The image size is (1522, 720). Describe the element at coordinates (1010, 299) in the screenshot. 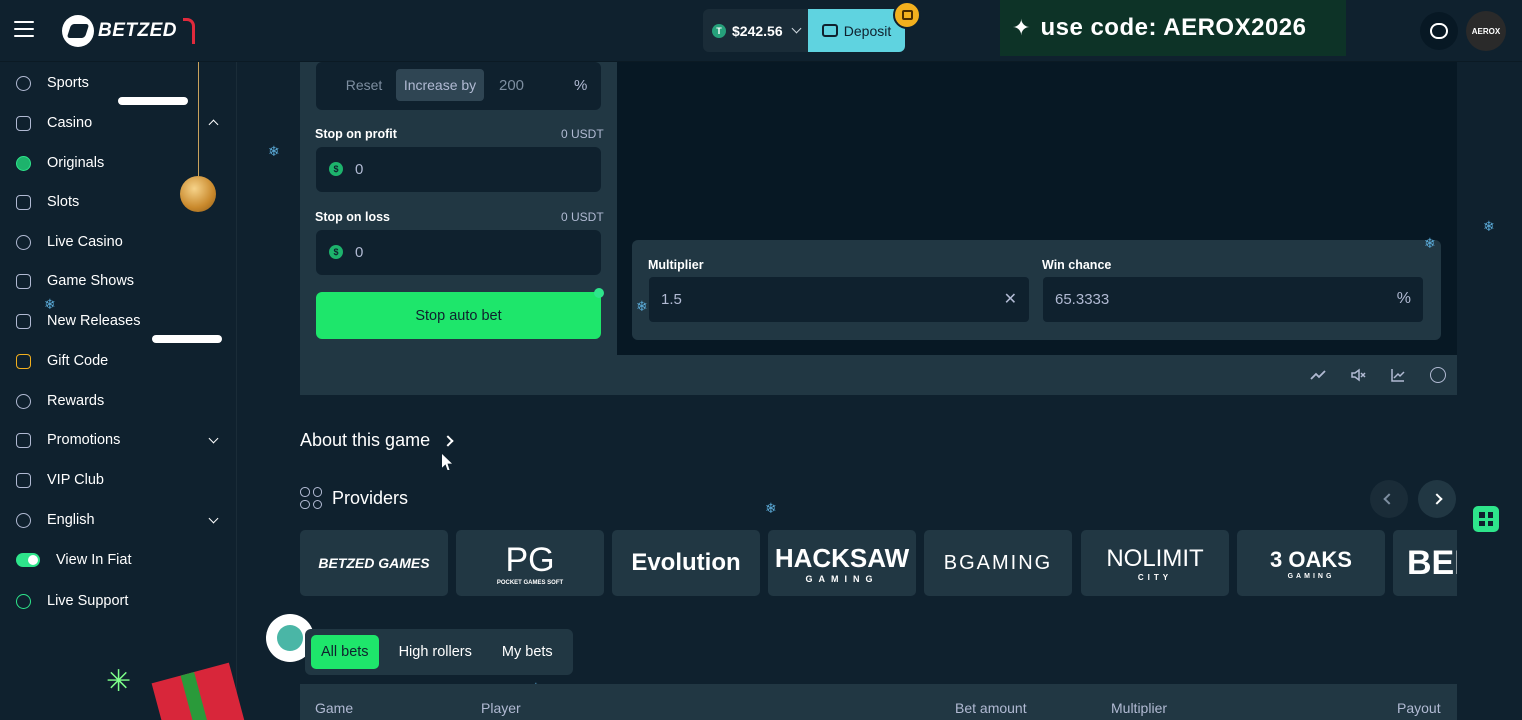

I see `close-icon: ✕` at that location.